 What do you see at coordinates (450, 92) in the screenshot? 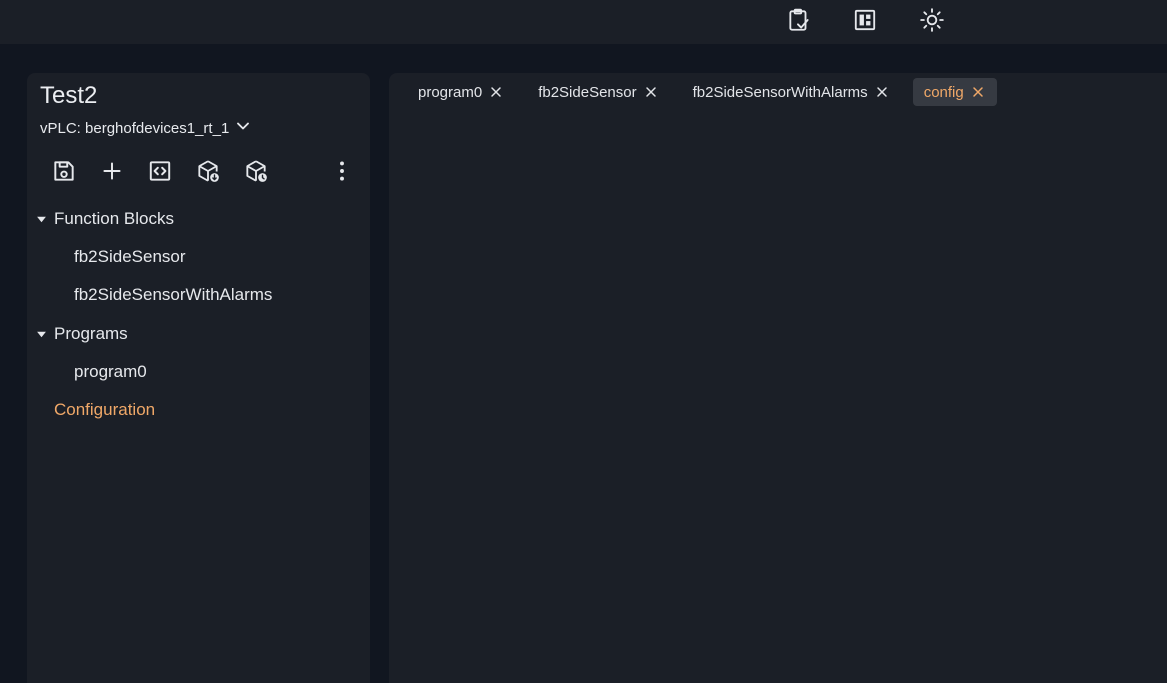
I see `tab-label: program0` at bounding box center [450, 92].